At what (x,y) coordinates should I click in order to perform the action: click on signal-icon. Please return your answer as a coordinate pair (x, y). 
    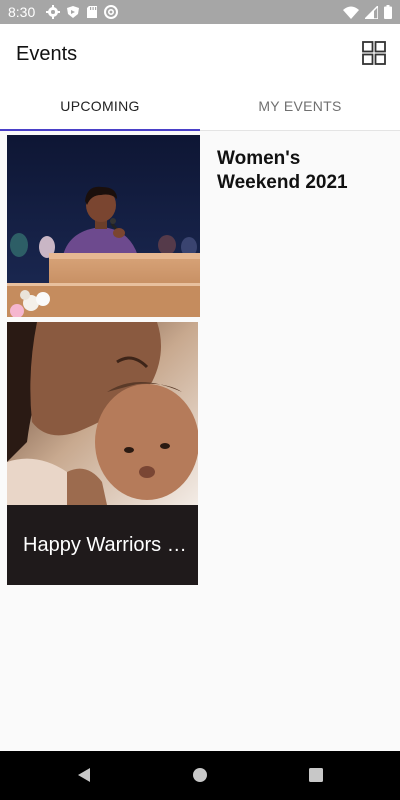
    Looking at the image, I should click on (371, 12).